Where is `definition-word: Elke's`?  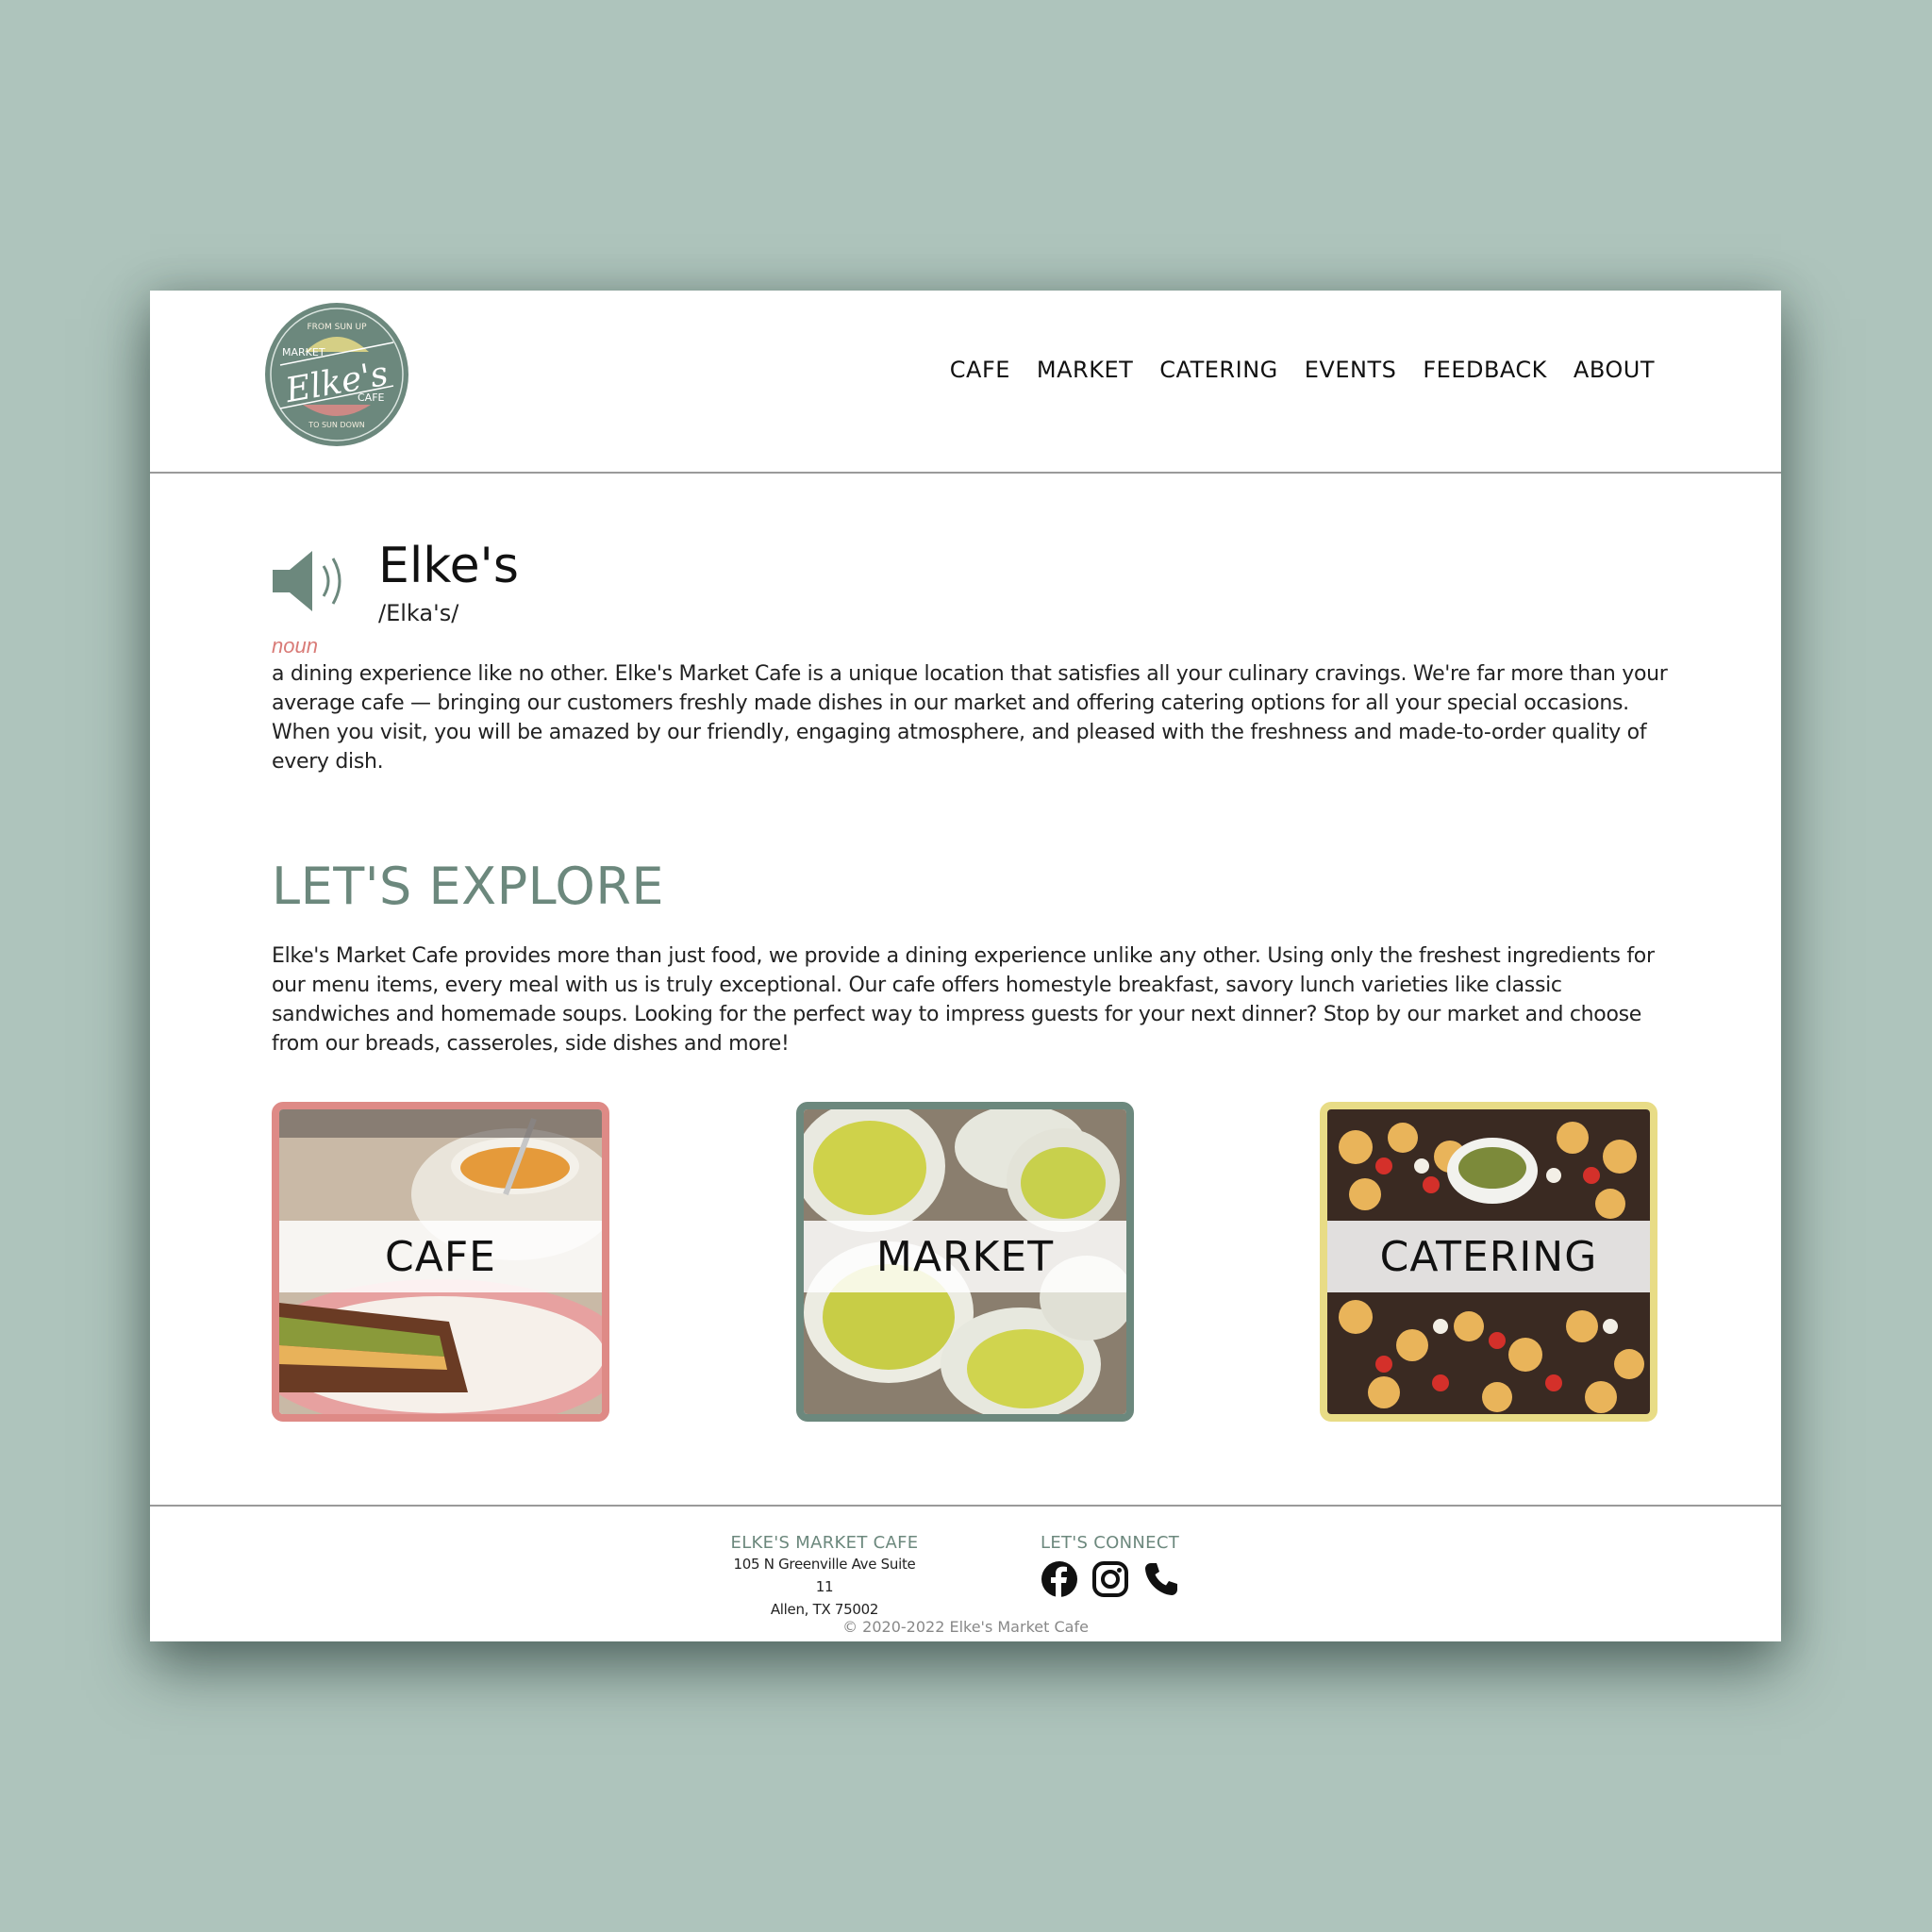 definition-word: Elke's is located at coordinates (448, 566).